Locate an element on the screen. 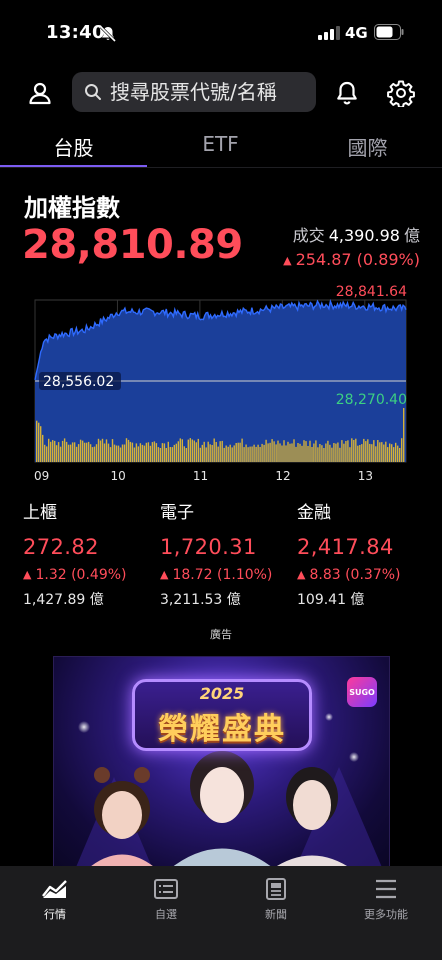  index-volume: 成交 4,390.98 億 is located at coordinates (356, 234).